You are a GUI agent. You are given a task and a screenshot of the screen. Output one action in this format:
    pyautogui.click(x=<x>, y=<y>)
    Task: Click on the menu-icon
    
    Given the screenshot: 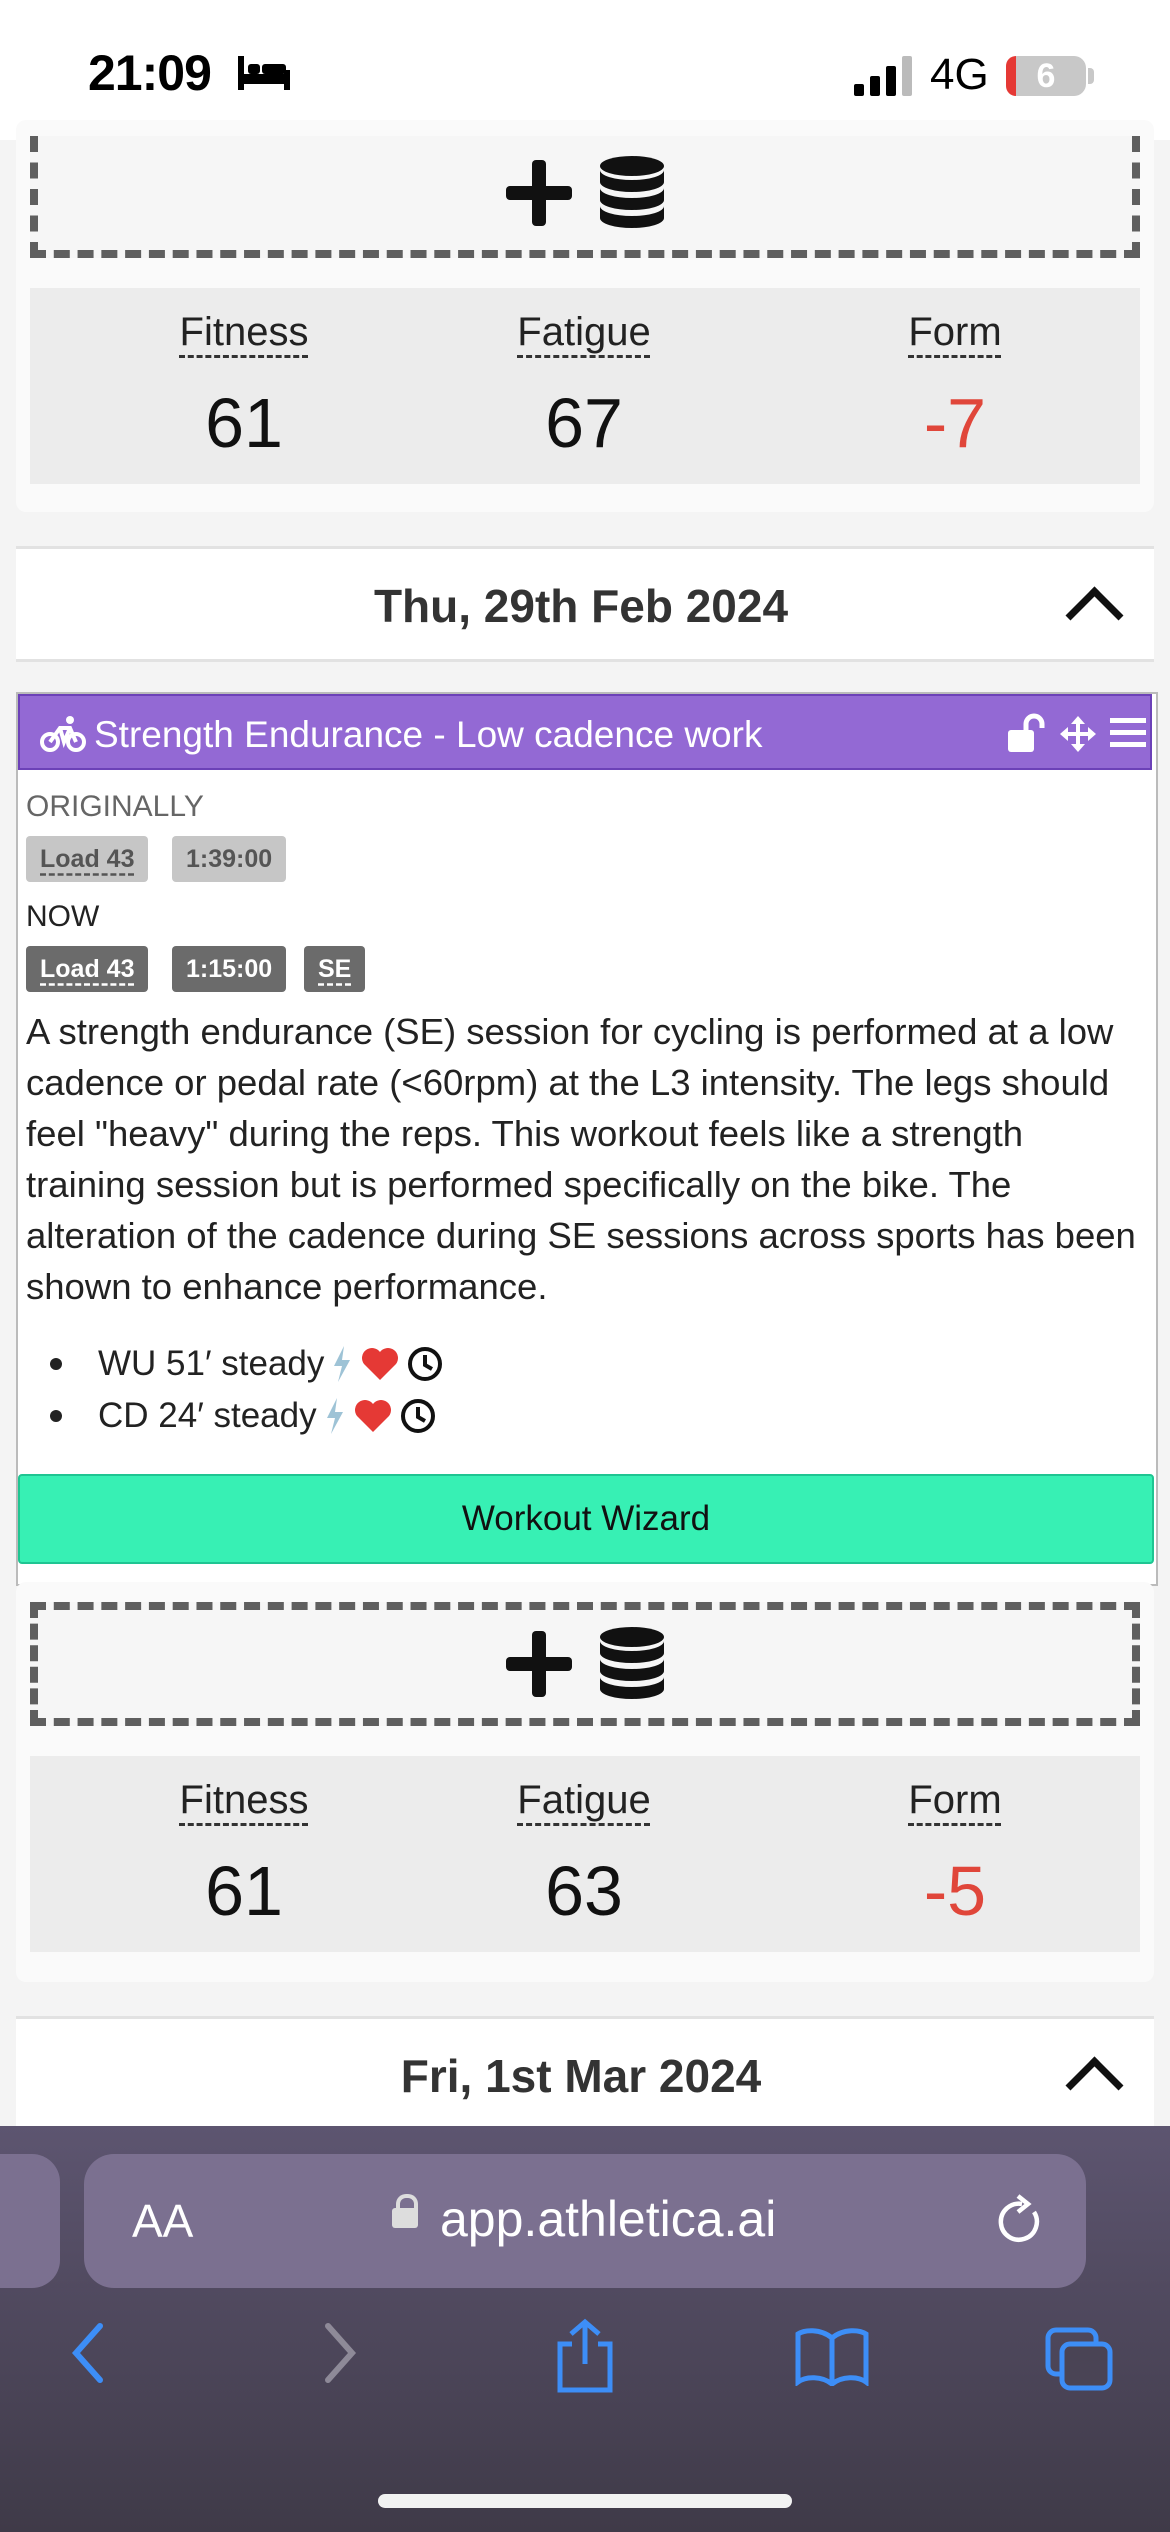 What is the action you would take?
    pyautogui.click(x=1128, y=733)
    